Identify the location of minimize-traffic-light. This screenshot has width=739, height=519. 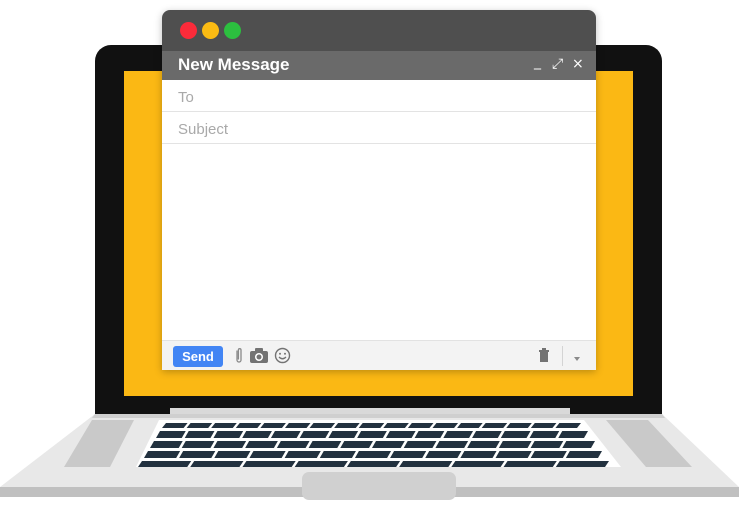
(210, 30).